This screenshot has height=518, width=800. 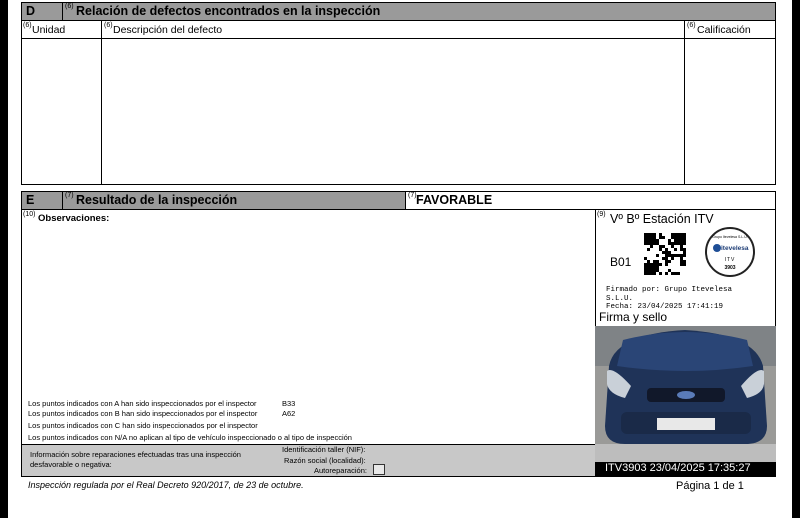 I want to click on stamp-top-text: Grupo Itevelesa S.L.U., so click(x=730, y=237).